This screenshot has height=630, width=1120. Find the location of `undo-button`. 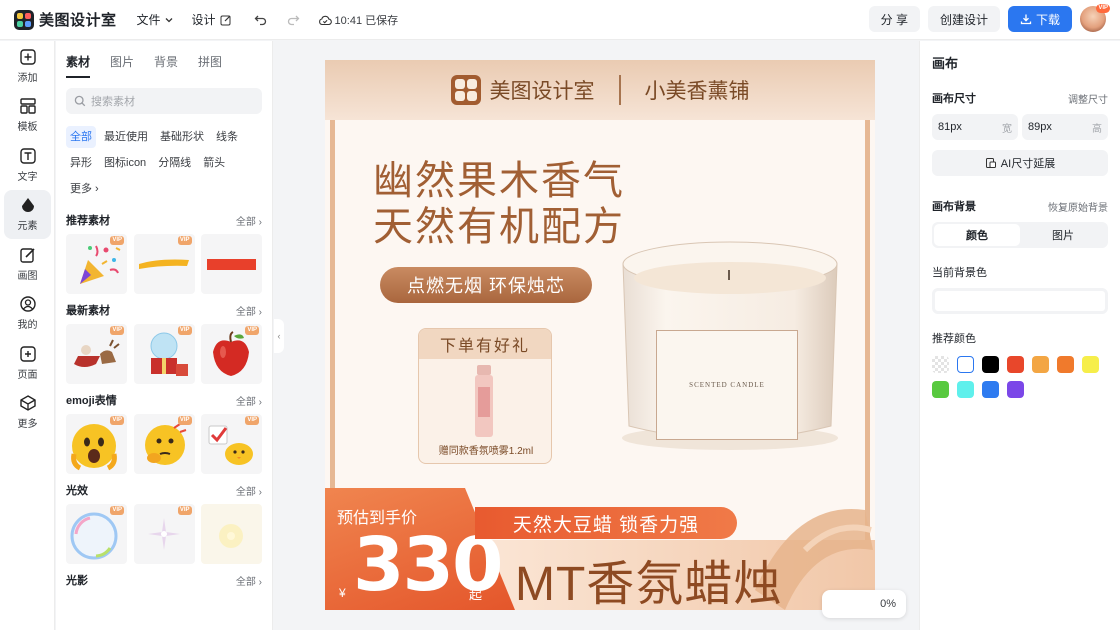

undo-button is located at coordinates (261, 20).